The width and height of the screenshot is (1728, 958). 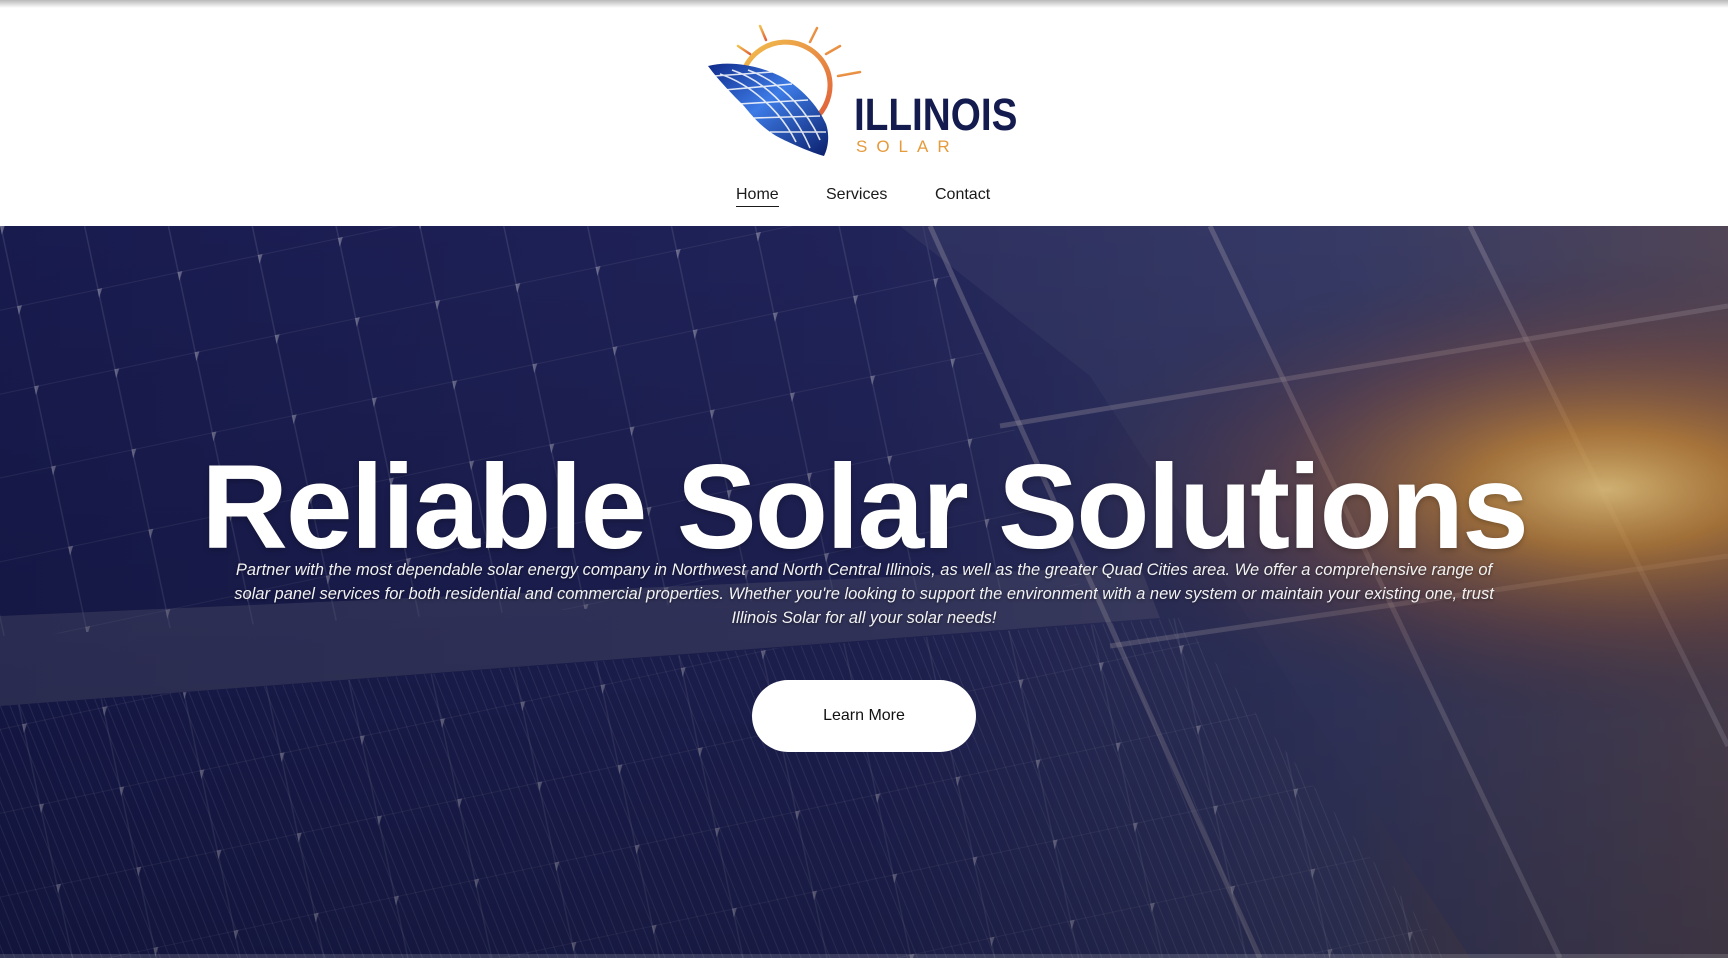 I want to click on logo-tagline: SOLAR, so click(x=907, y=146).